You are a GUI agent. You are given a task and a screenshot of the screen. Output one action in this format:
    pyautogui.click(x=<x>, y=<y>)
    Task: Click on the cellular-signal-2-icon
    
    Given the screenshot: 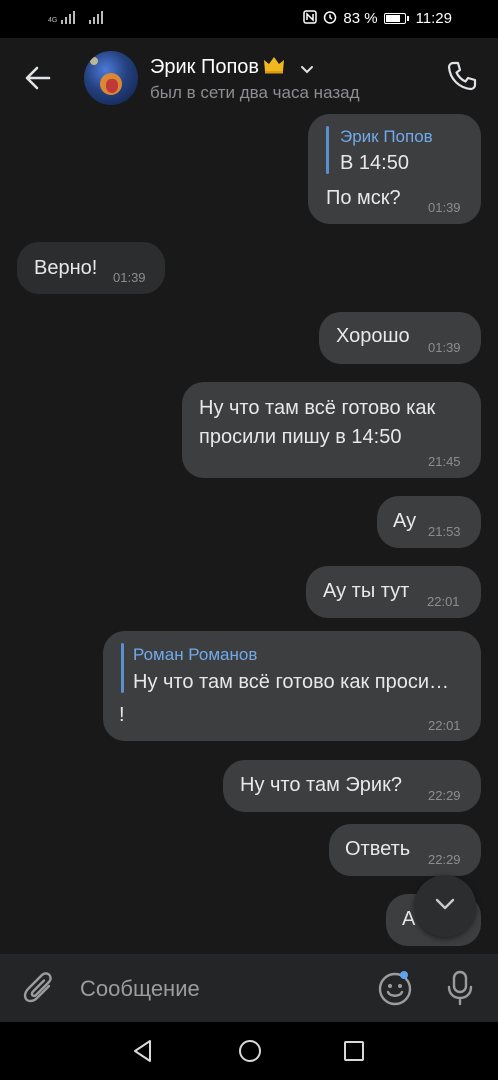 What is the action you would take?
    pyautogui.click(x=96, y=17)
    